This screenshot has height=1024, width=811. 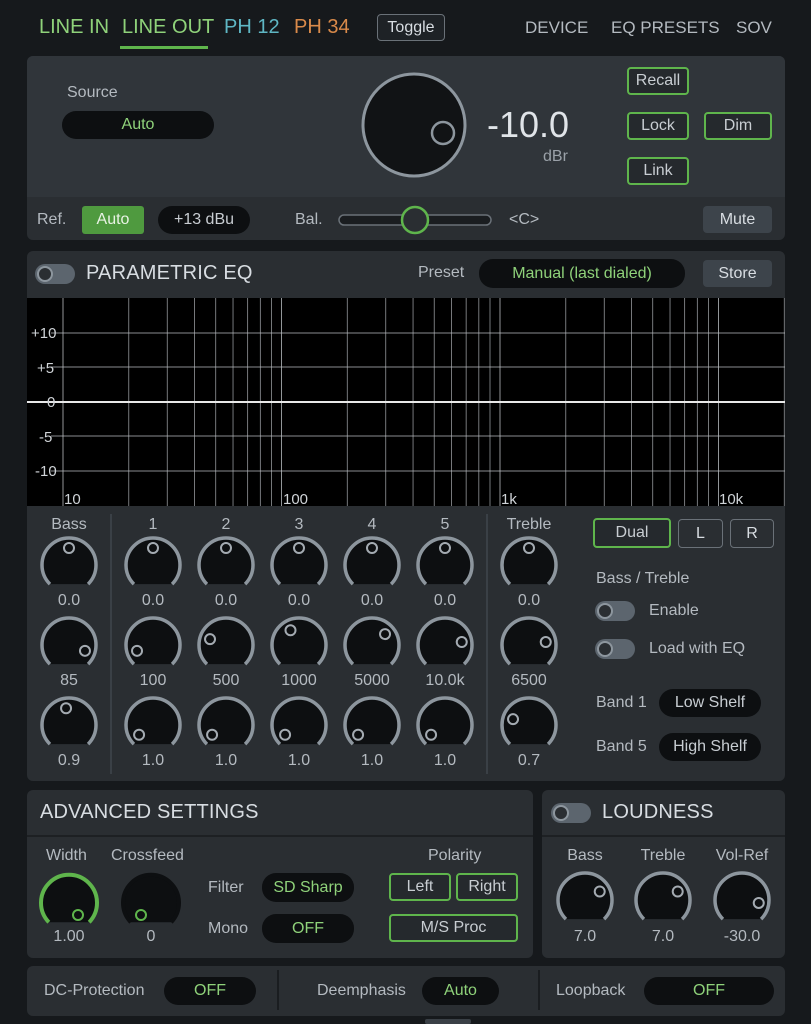 What do you see at coordinates (591, 990) in the screenshot?
I see `loopback-label: Loopback` at bounding box center [591, 990].